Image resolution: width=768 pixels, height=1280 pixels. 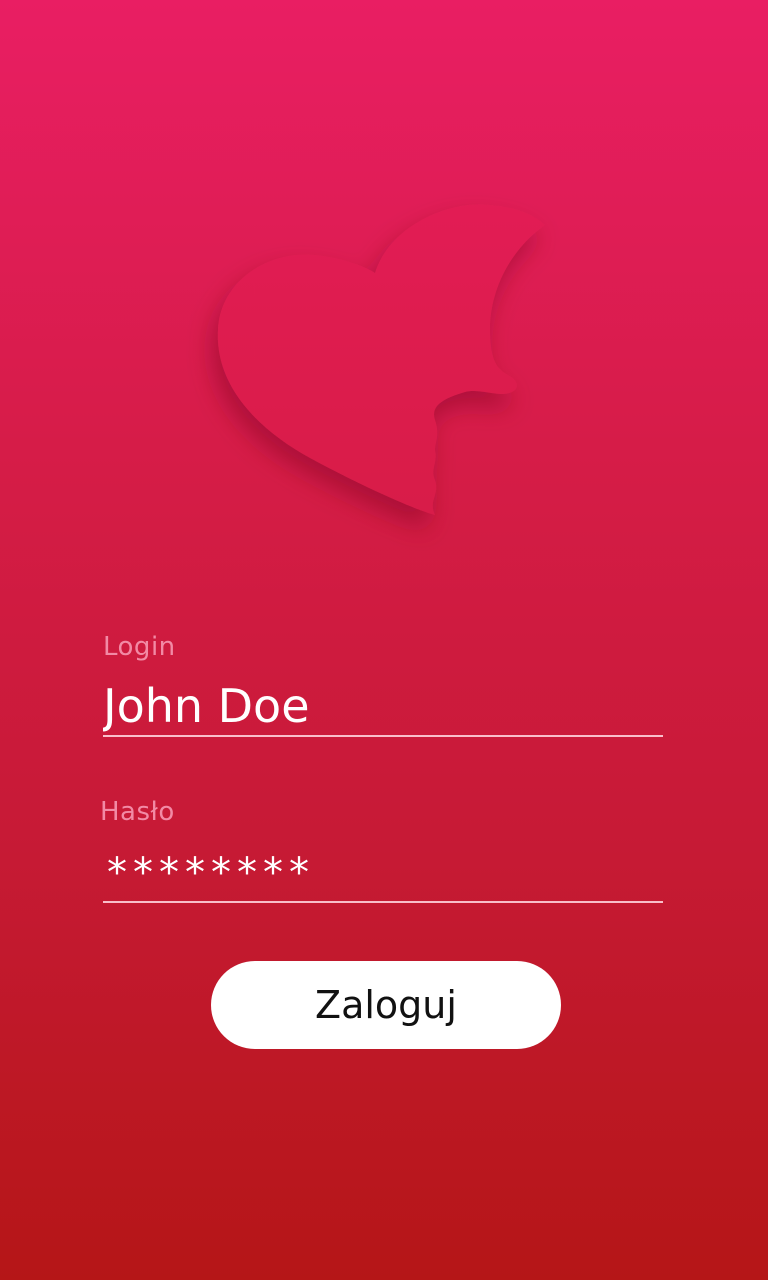 What do you see at coordinates (386, 1005) in the screenshot?
I see `login-button: Zaloguj` at bounding box center [386, 1005].